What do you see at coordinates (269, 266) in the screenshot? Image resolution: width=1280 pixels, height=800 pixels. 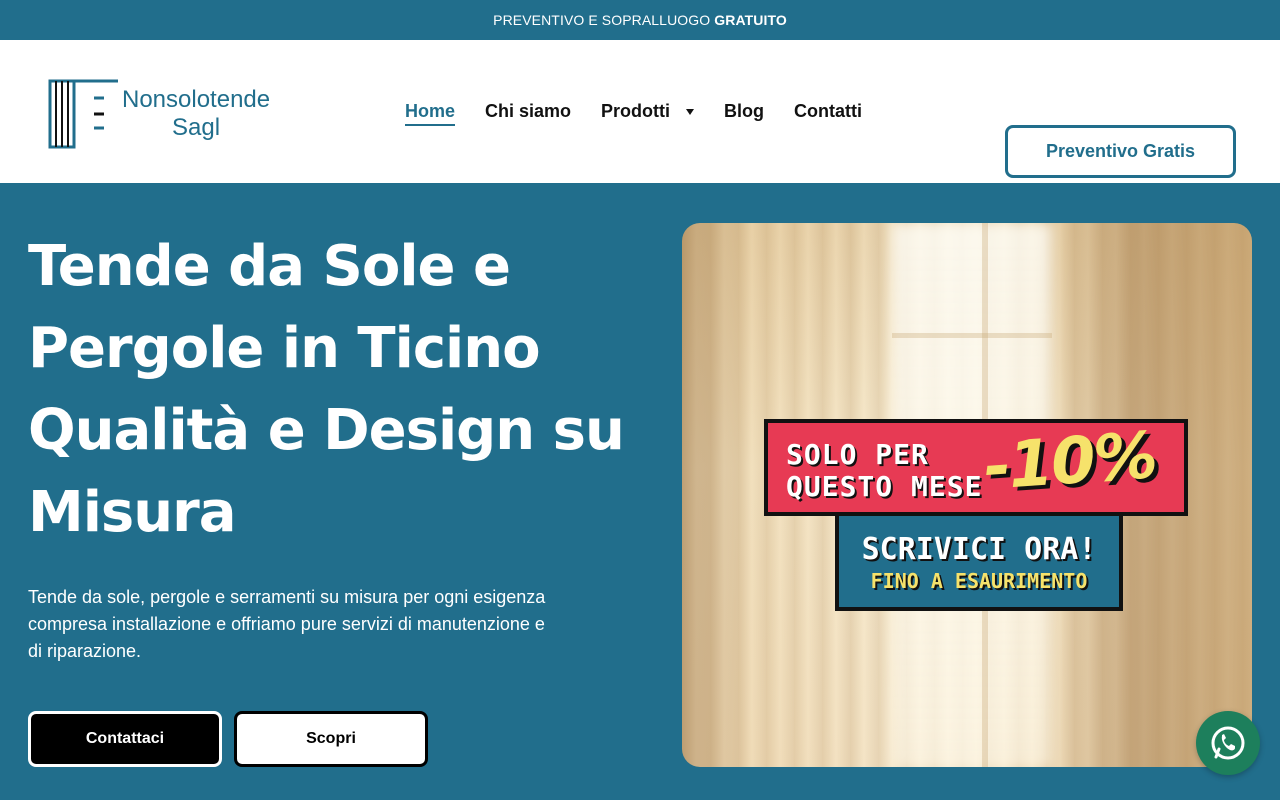 I see `hero-title-line: Tende da Sole e` at bounding box center [269, 266].